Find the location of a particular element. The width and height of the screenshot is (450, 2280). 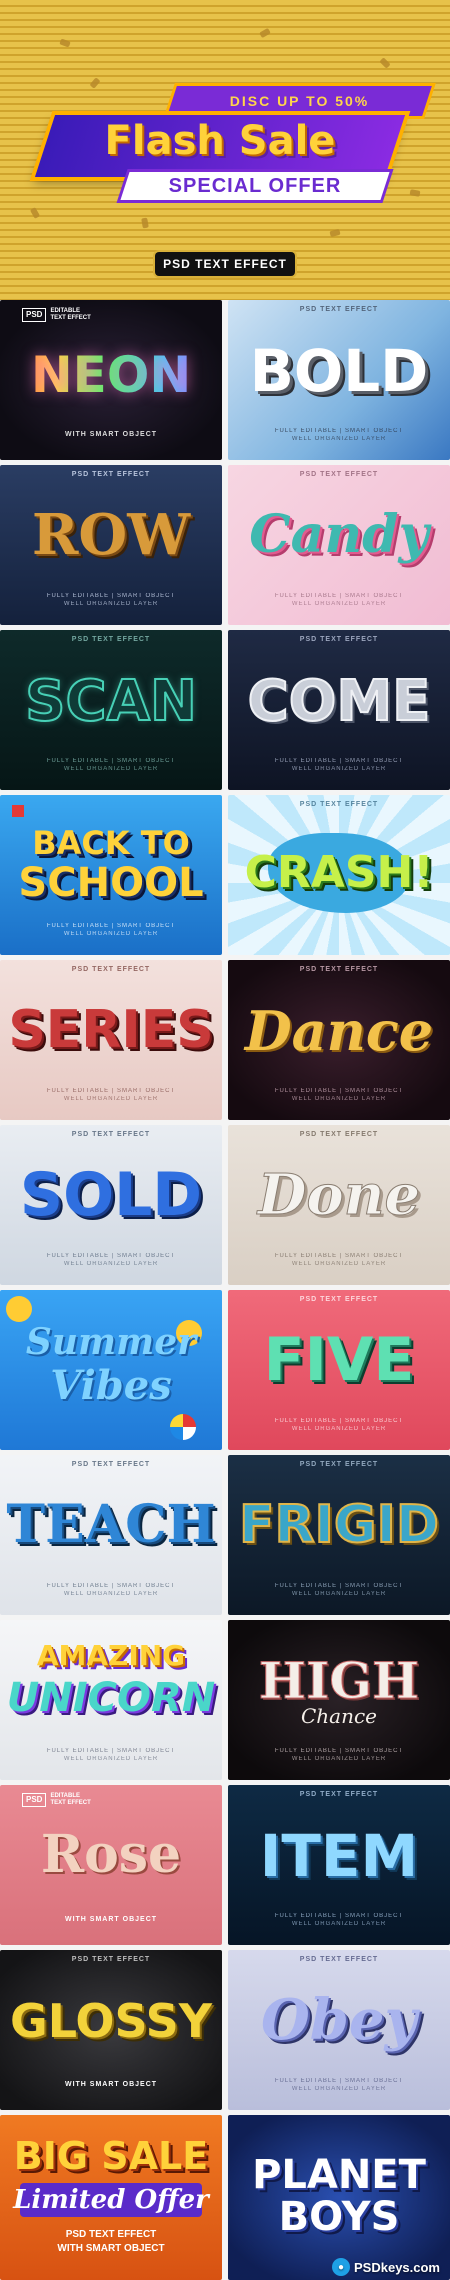

tile-title-line-2: Vibes is located at coordinates (111, 1385).